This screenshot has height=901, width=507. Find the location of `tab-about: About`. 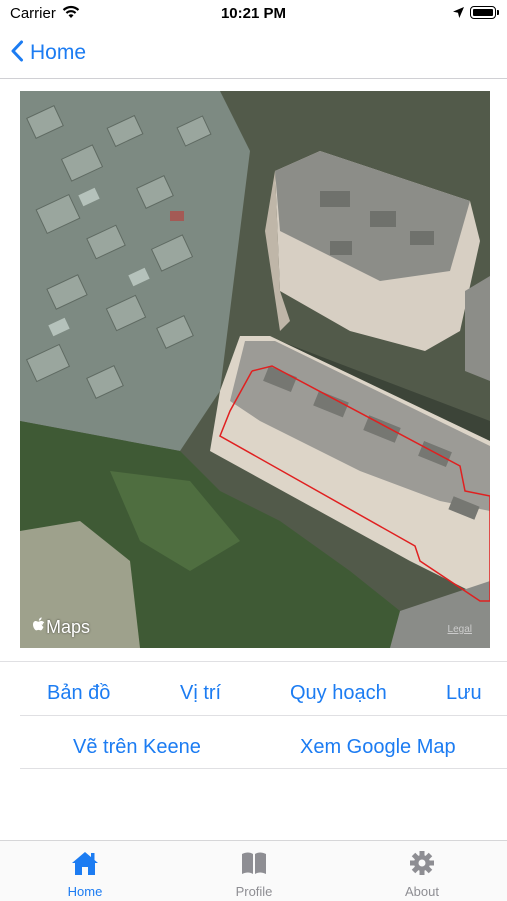

tab-about: About is located at coordinates (422, 871).